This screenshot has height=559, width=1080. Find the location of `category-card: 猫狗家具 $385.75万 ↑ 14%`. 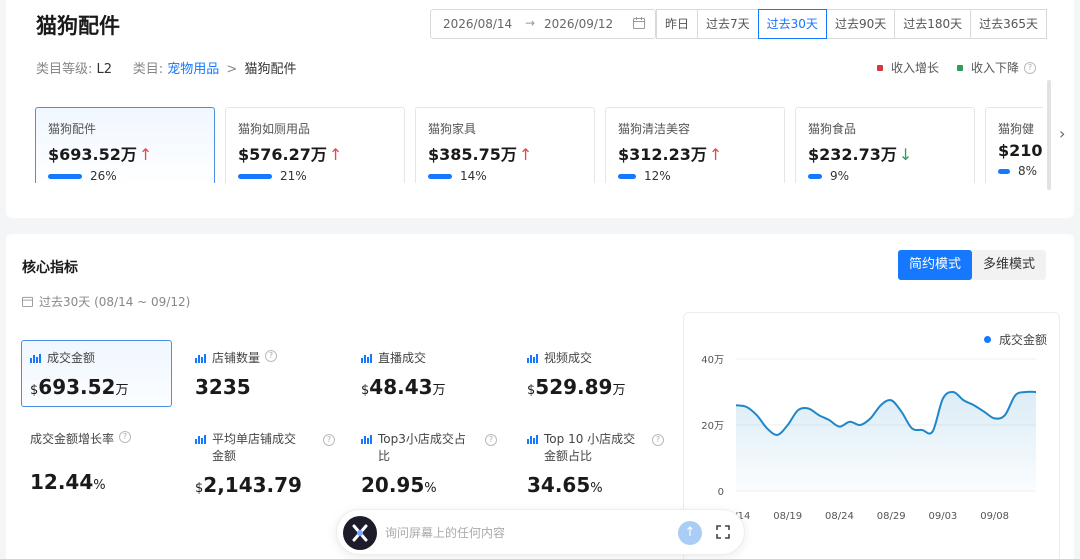

category-card: 猫狗家具 $385.75万 ↑ 14% is located at coordinates (505, 145).